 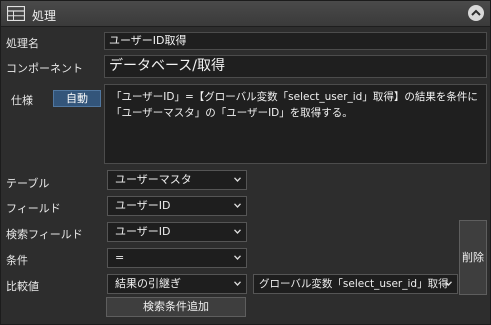 I want to click on spec-label: 仕様, so click(x=22, y=100).